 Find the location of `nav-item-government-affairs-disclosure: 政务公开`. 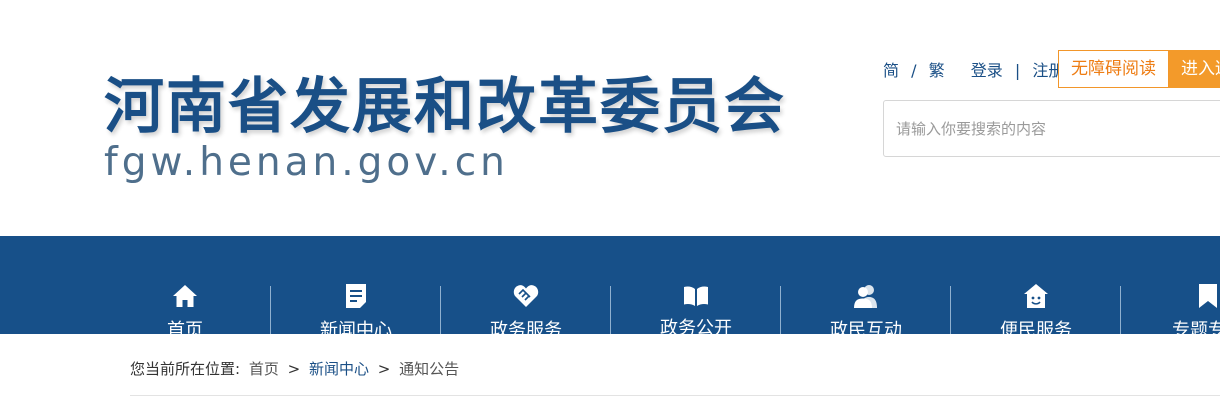

nav-item-government-affairs-disclosure: 政务公开 is located at coordinates (696, 287).